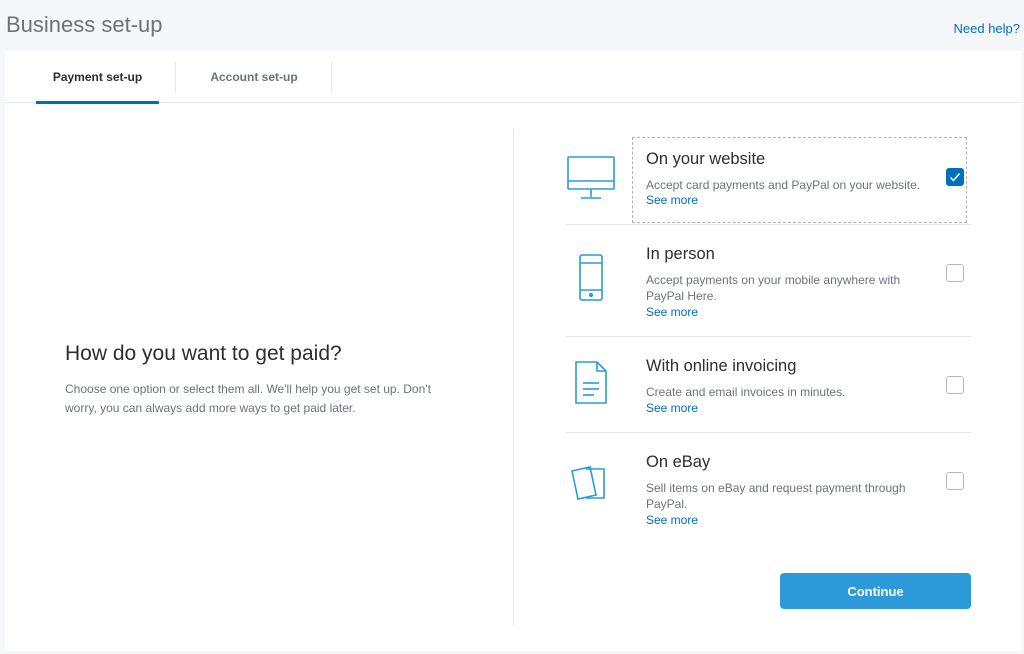  I want to click on tab-payment-setup: Payment set-up, so click(97, 77).